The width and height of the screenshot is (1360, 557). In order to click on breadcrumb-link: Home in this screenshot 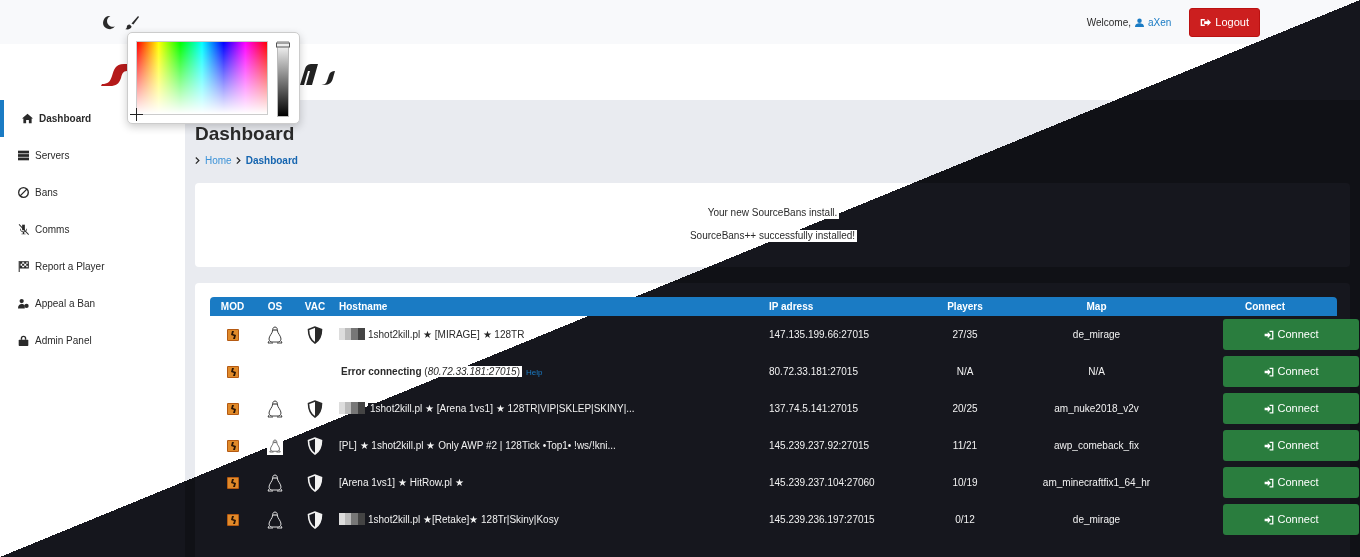, I will do `click(218, 160)`.